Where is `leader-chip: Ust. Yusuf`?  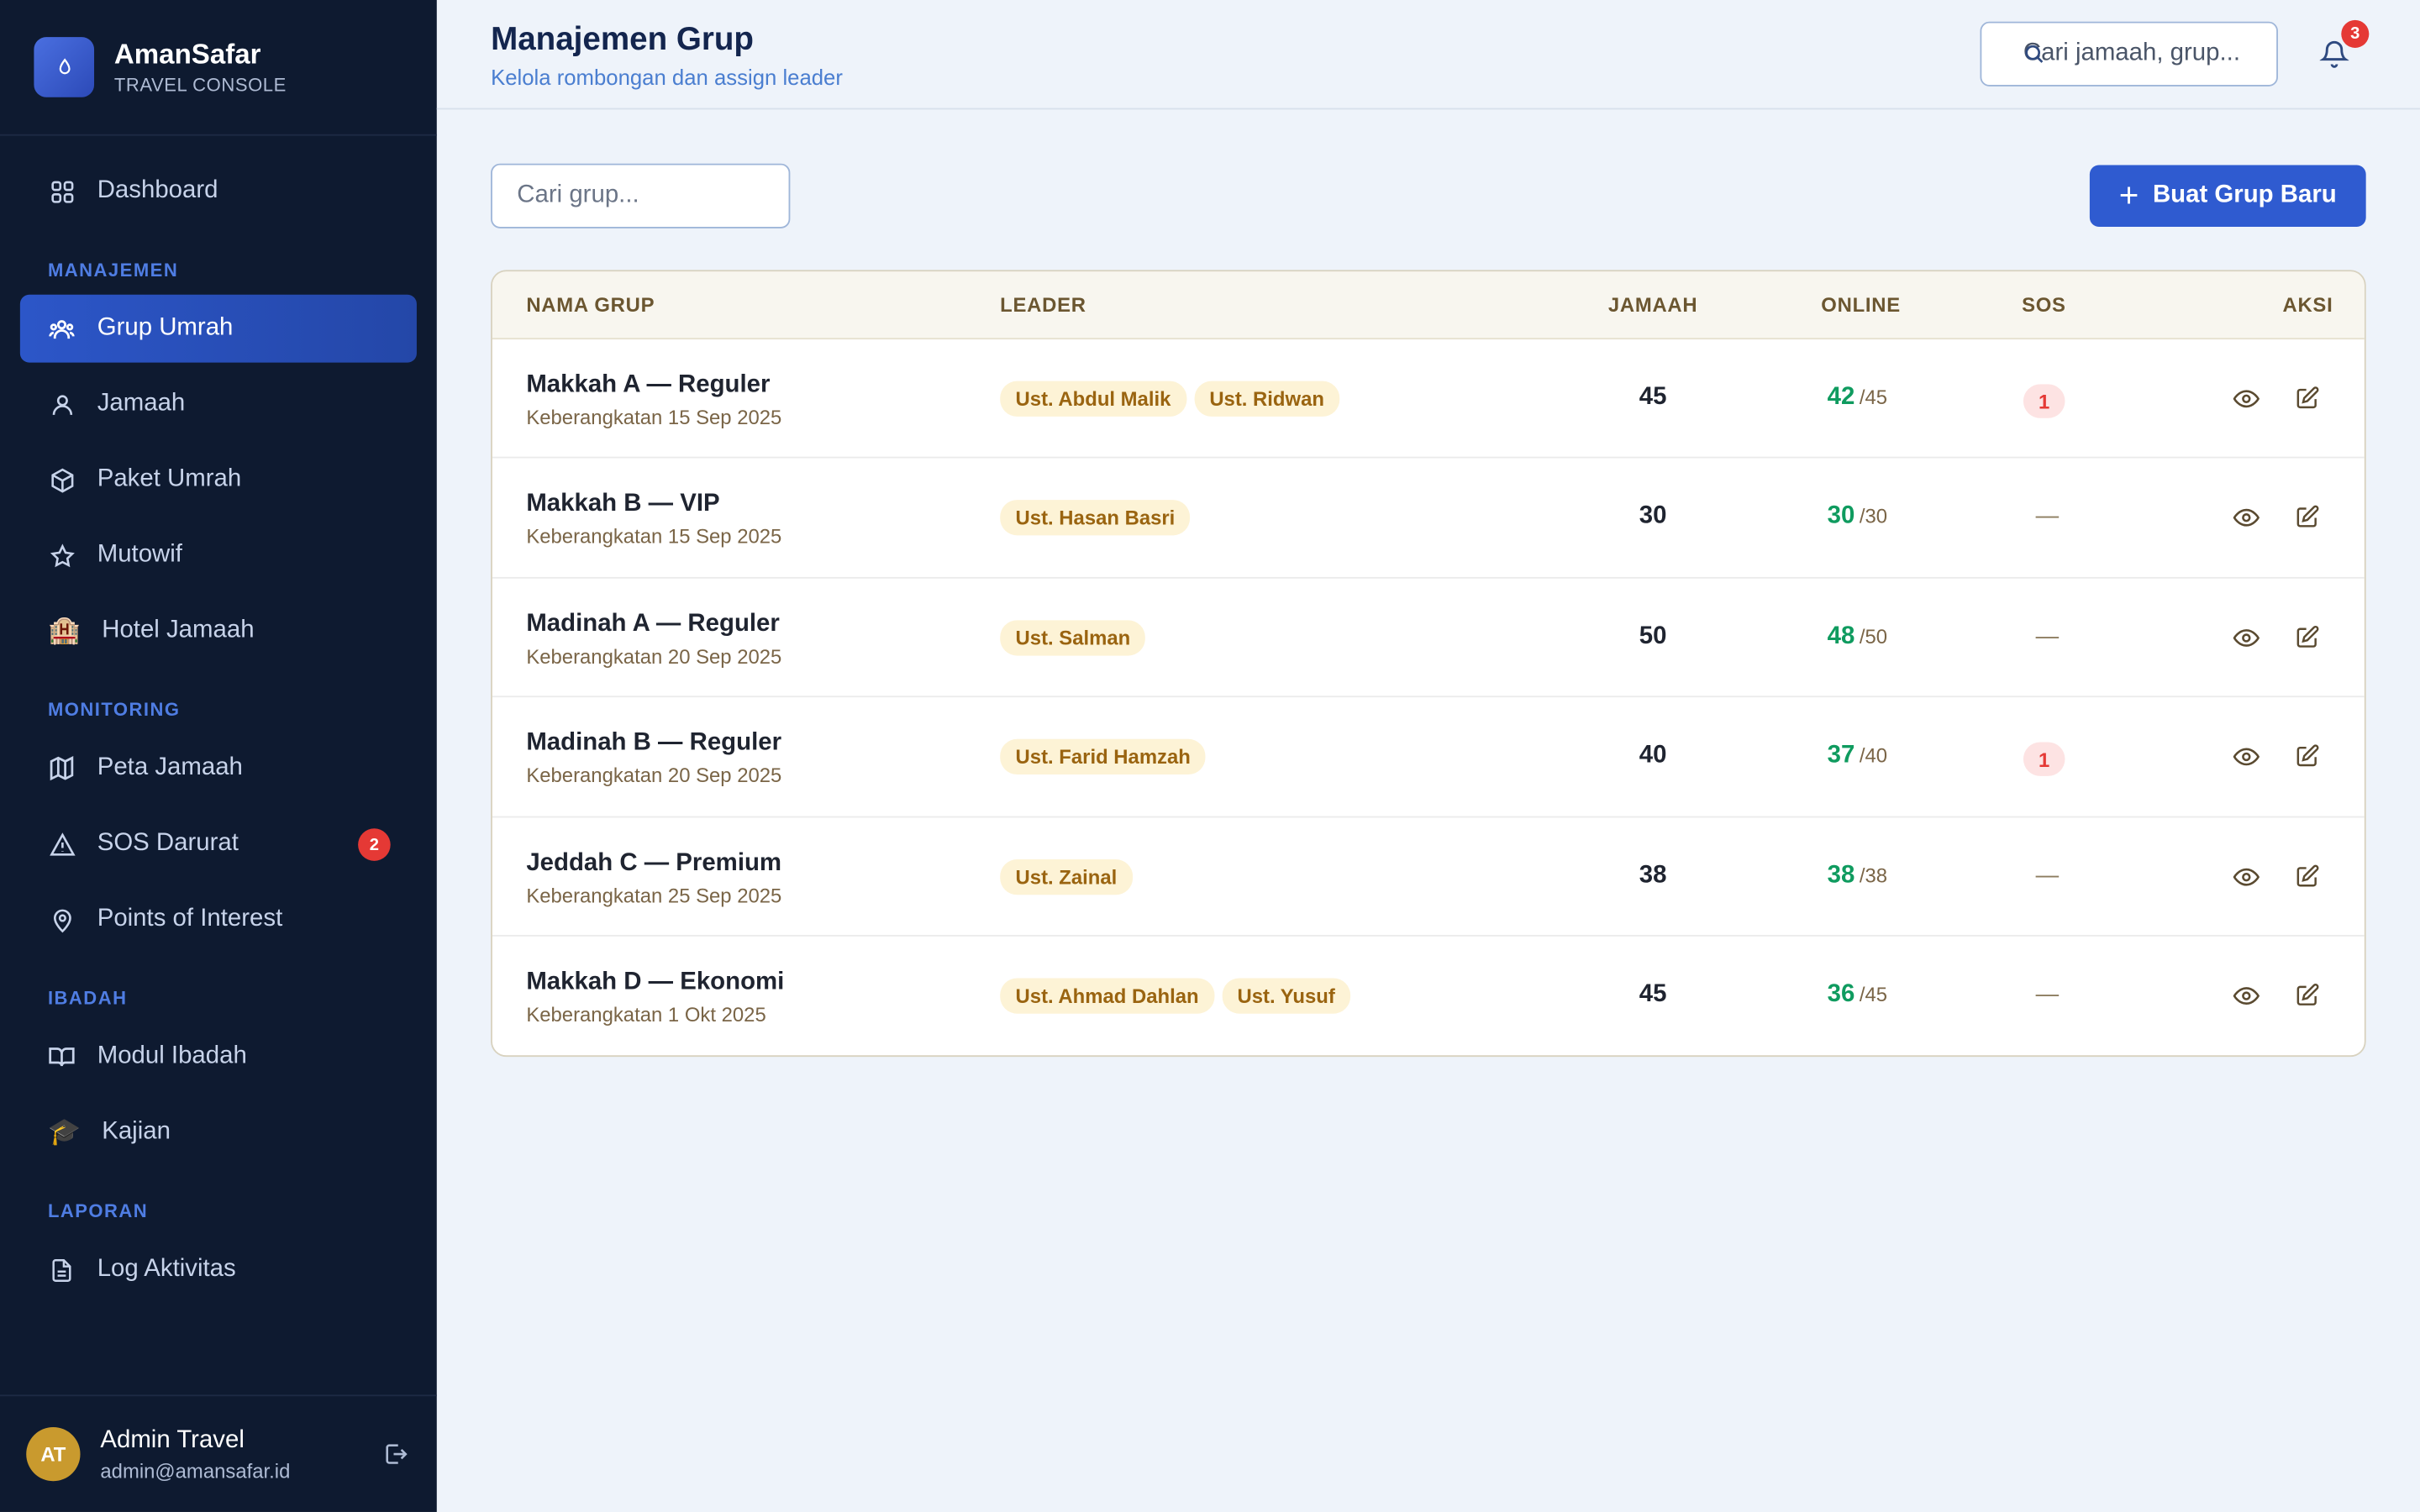 leader-chip: Ust. Yusuf is located at coordinates (1286, 996).